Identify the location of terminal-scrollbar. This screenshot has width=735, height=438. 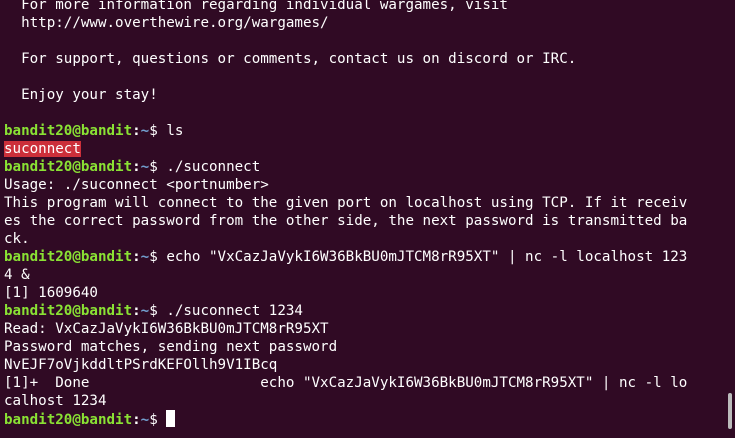
(730, 219).